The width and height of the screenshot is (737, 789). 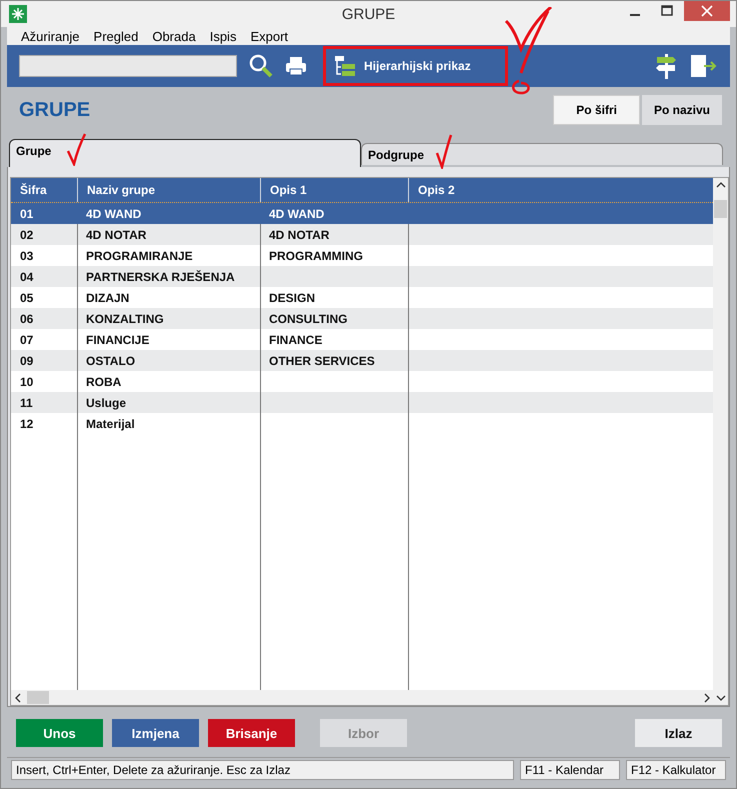 I want to click on table-cell-text: 03, so click(x=26, y=256).